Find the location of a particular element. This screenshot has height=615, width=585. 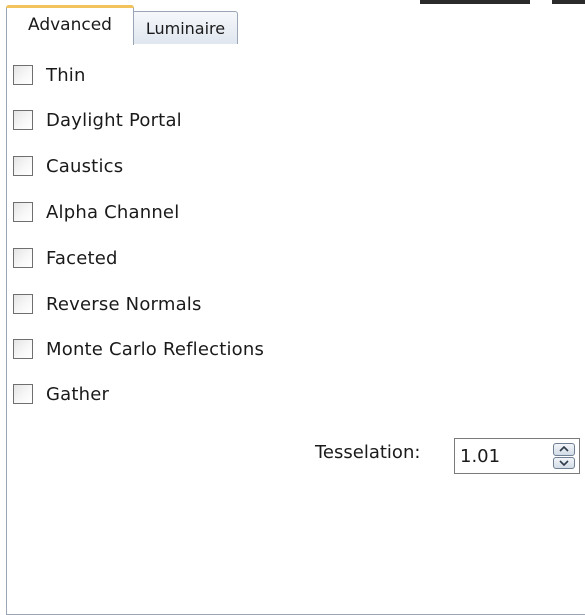

tab-luminaire-label: Luminaire is located at coordinates (185, 28).